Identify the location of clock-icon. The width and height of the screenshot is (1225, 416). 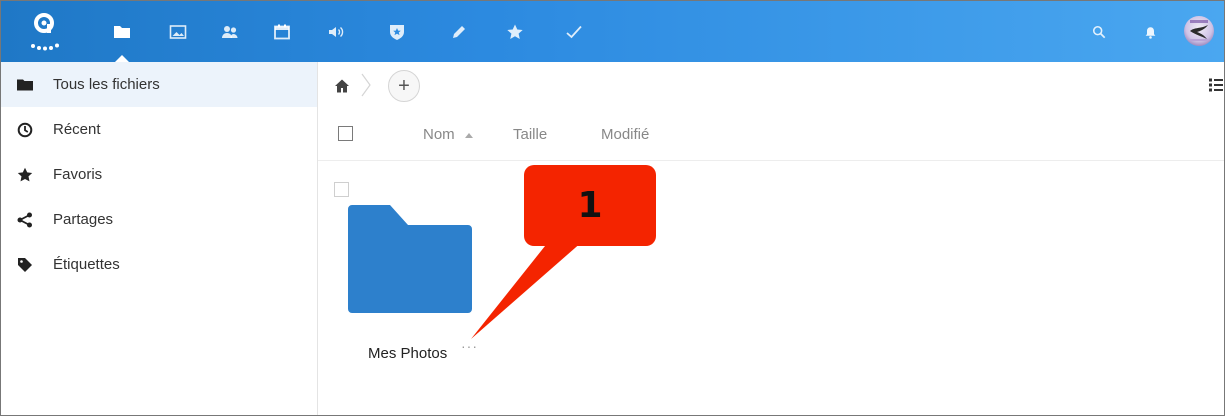
(27, 130).